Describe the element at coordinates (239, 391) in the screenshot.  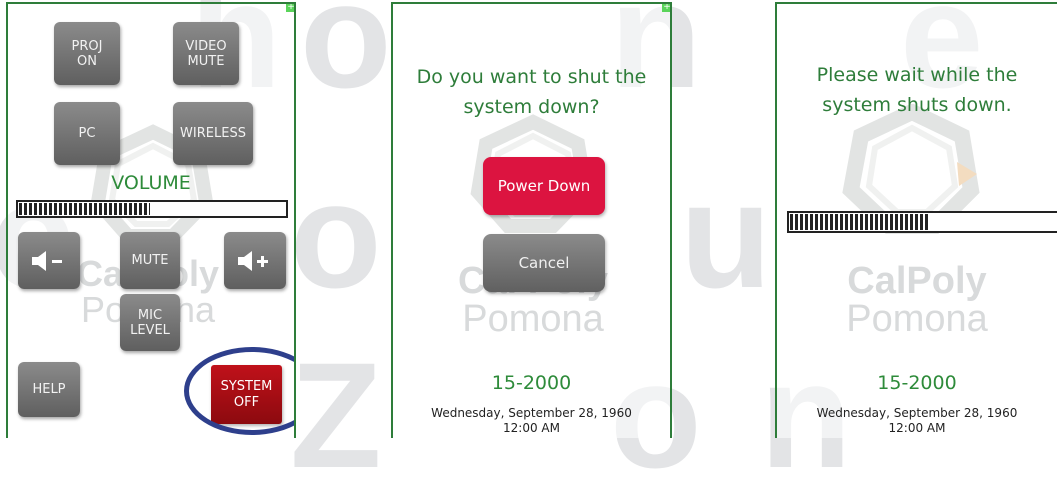
I see `highlight-ring` at that location.